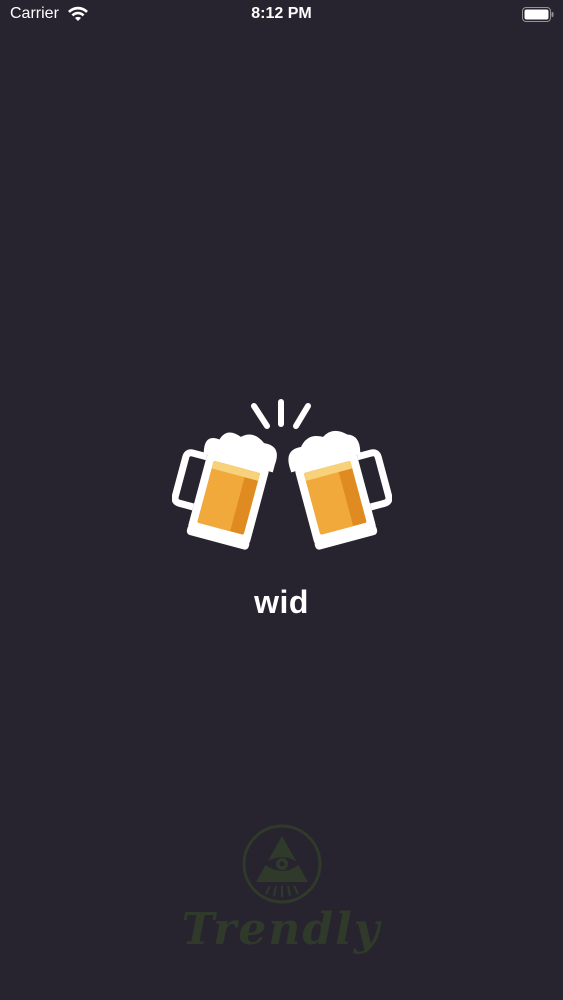  I want to click on status-bar: Carrier 8:12 PM, so click(281, 15).